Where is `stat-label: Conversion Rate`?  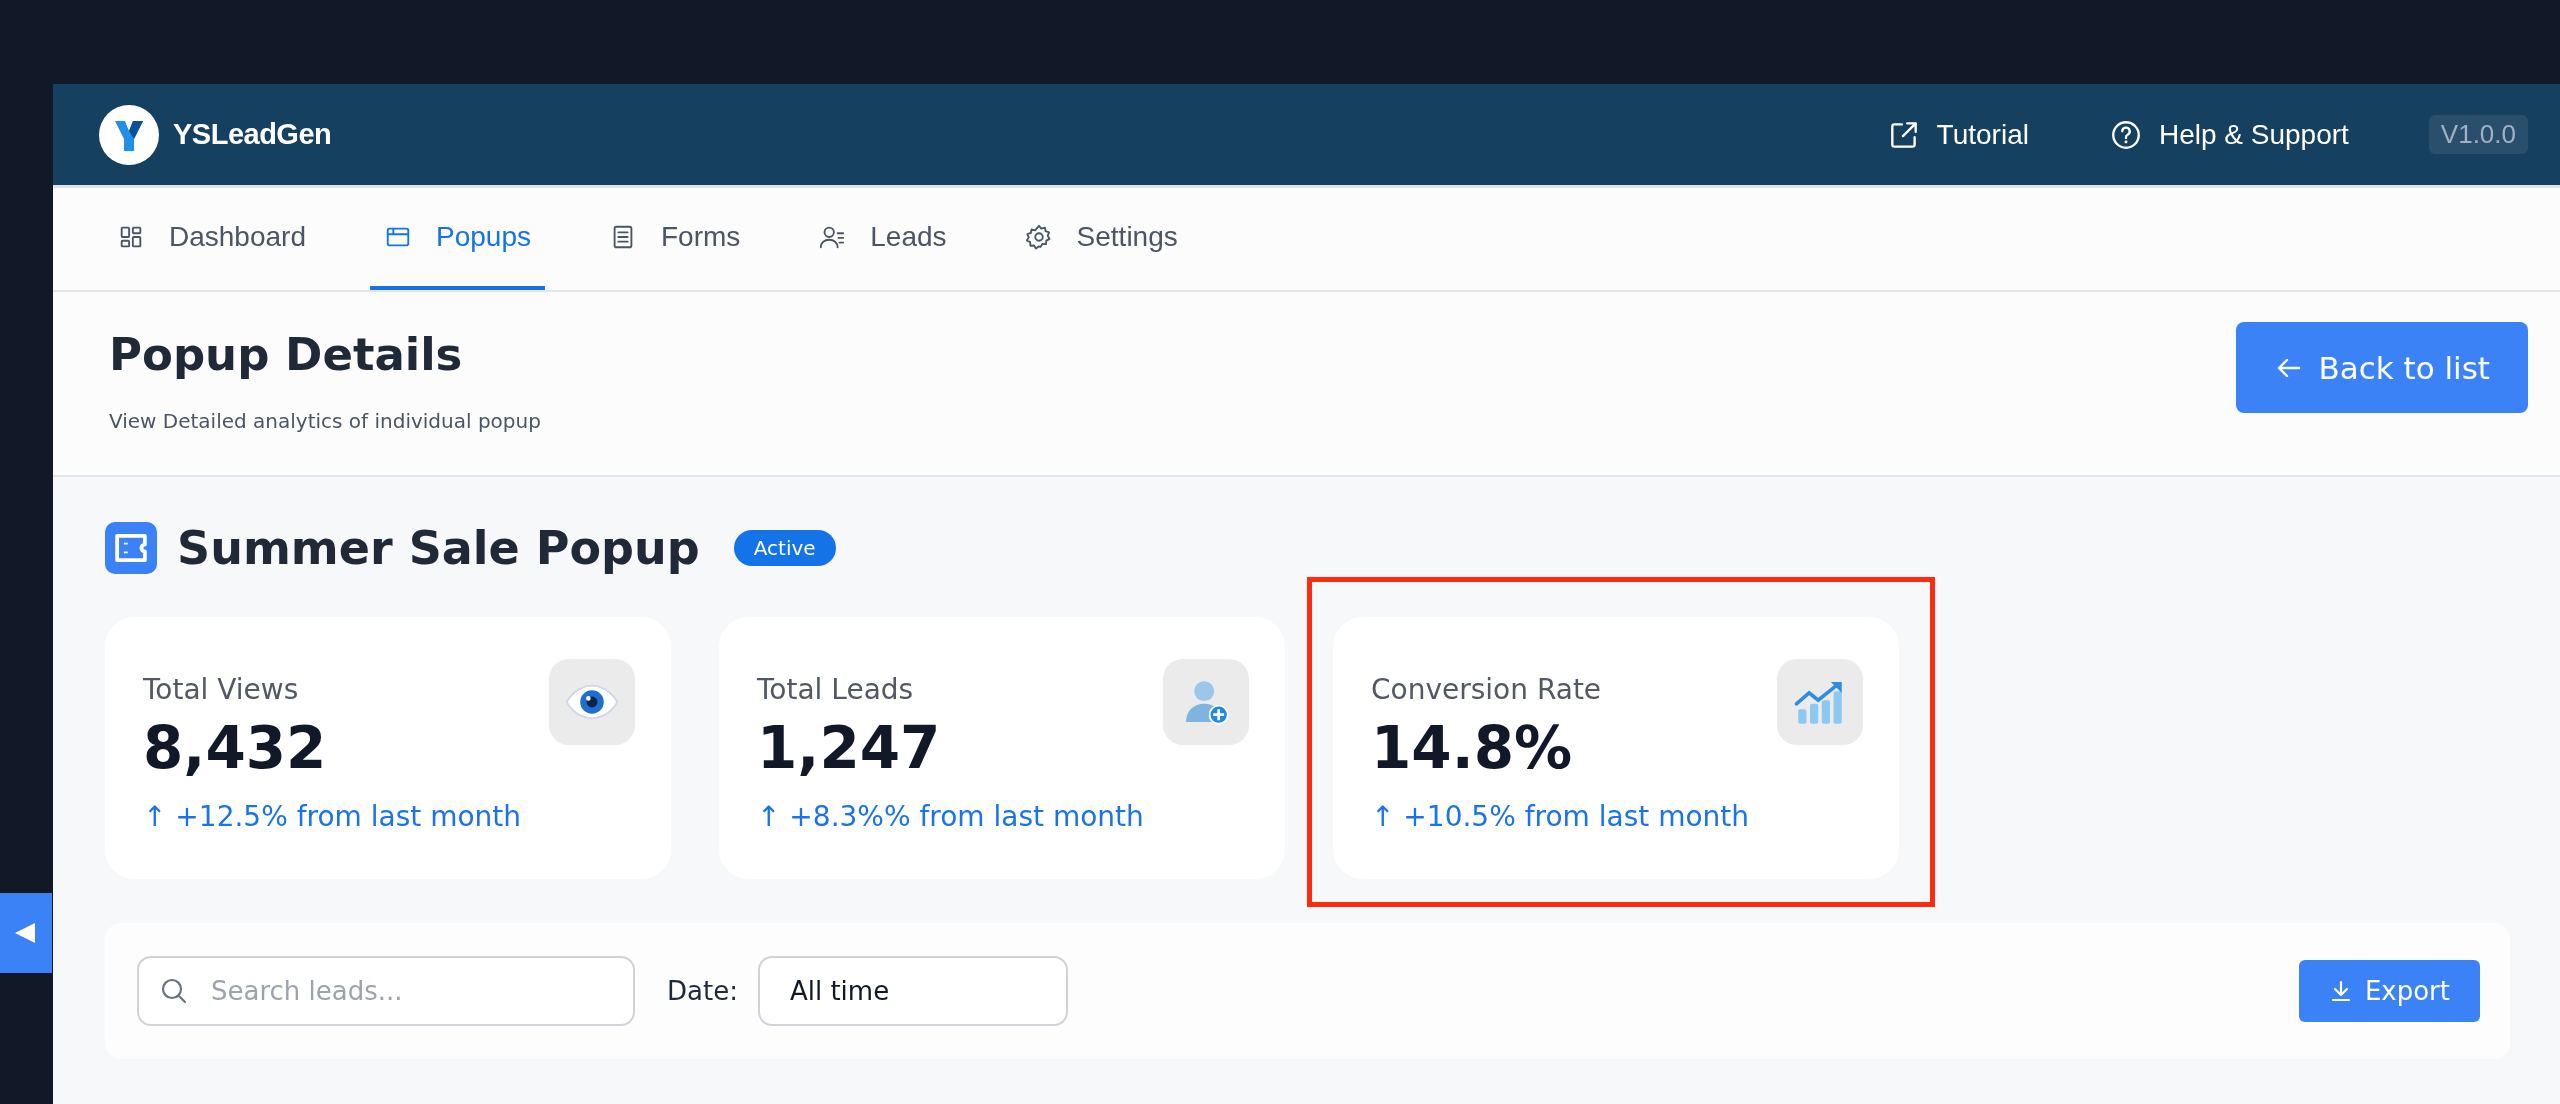 stat-label: Conversion Rate is located at coordinates (1487, 689).